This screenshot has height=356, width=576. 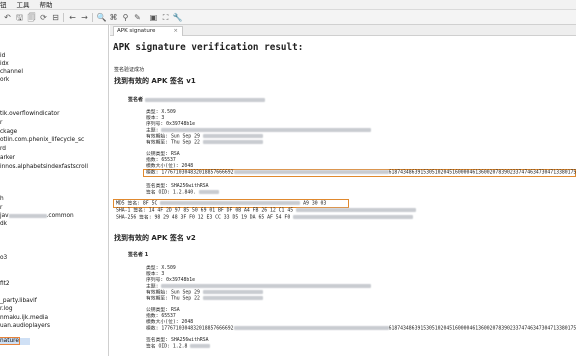 I want to click on split-icon: ⊟, so click(x=55, y=17).